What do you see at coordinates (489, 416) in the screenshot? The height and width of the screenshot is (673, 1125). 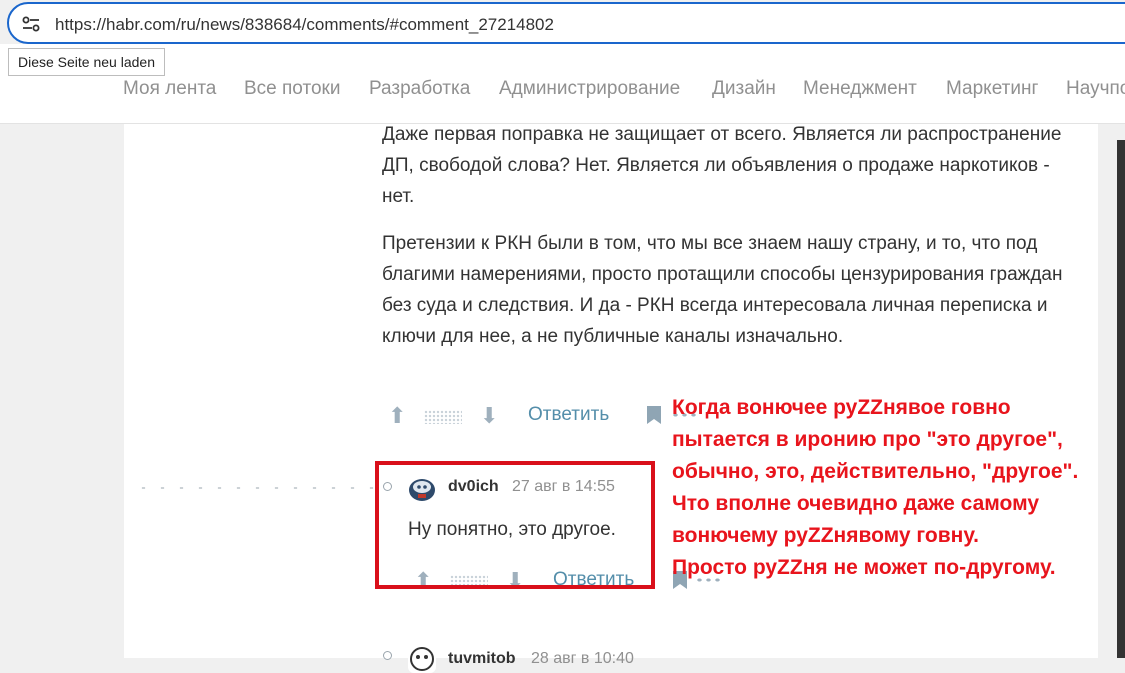 I see `downvote-icon: ⬇` at bounding box center [489, 416].